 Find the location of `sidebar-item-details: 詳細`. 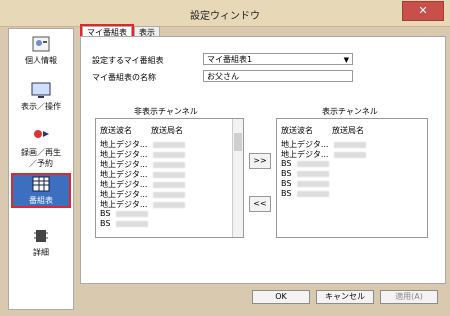

sidebar-item-details: 詳細 is located at coordinates (41, 242).